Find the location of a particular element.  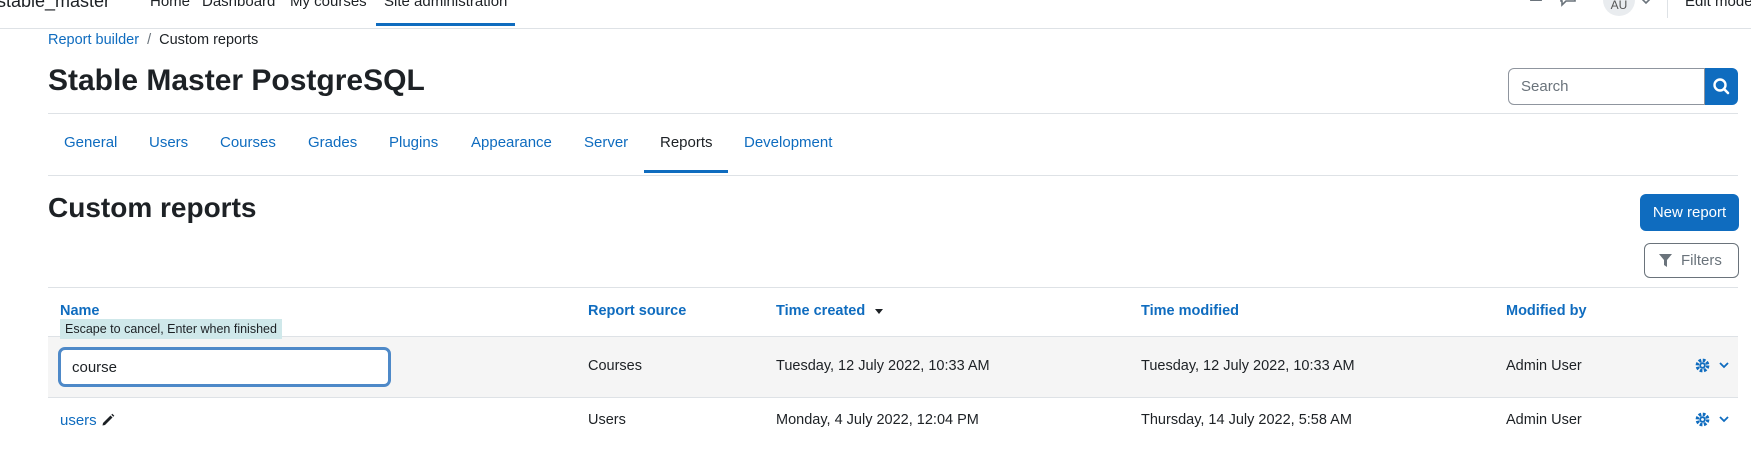

tab-grades: Grades is located at coordinates (332, 142).